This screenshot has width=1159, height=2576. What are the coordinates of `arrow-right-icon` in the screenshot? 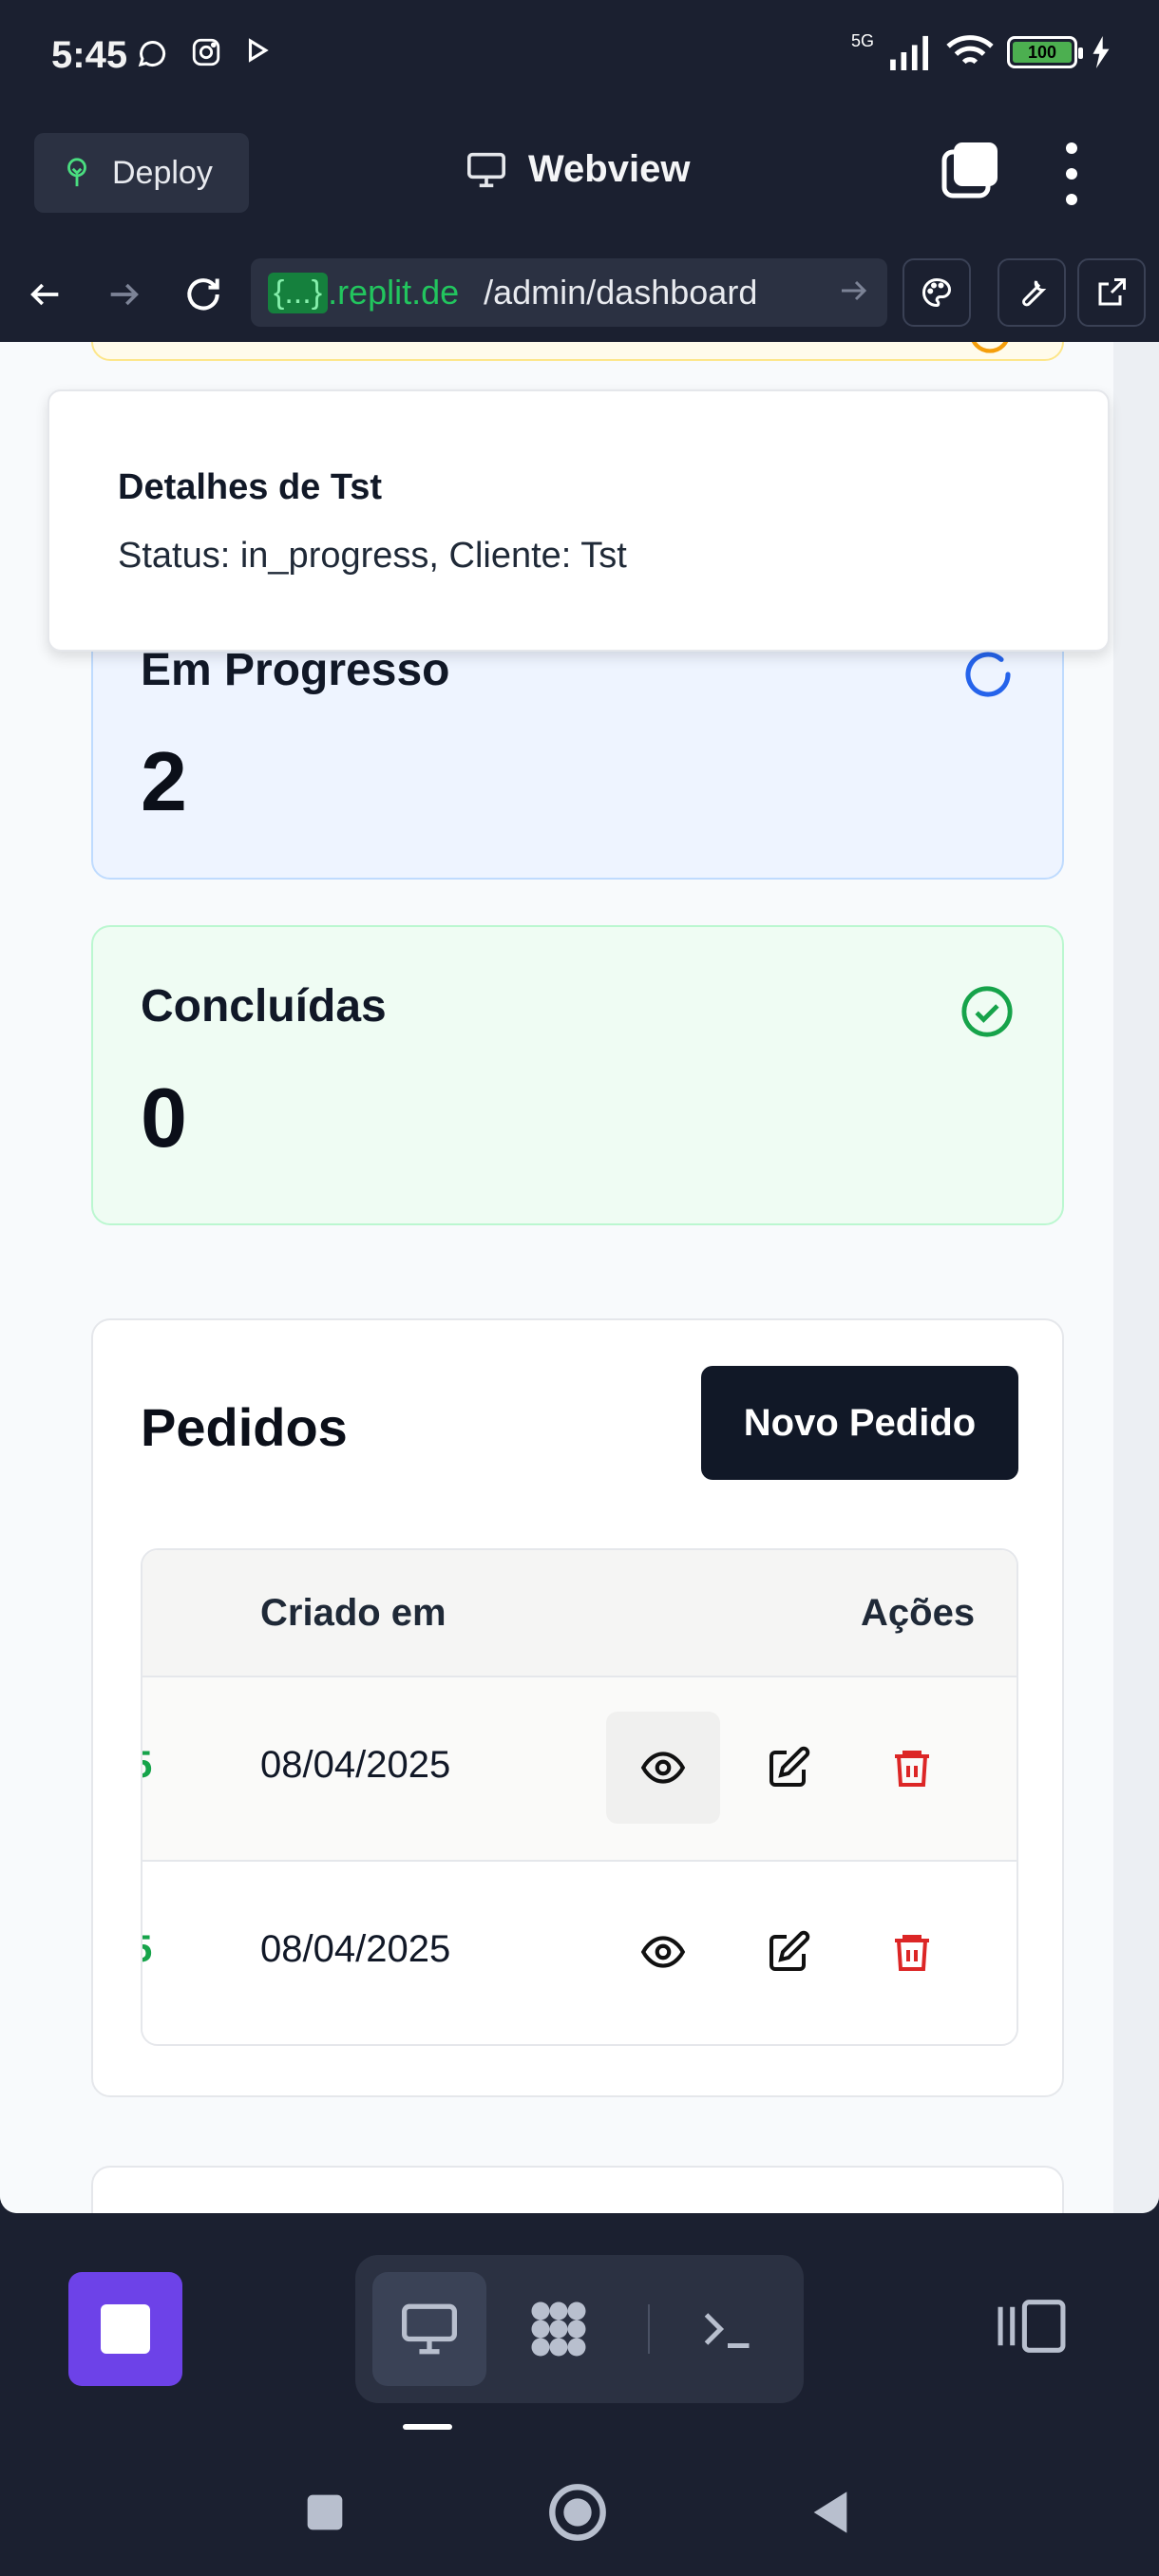 It's located at (124, 294).